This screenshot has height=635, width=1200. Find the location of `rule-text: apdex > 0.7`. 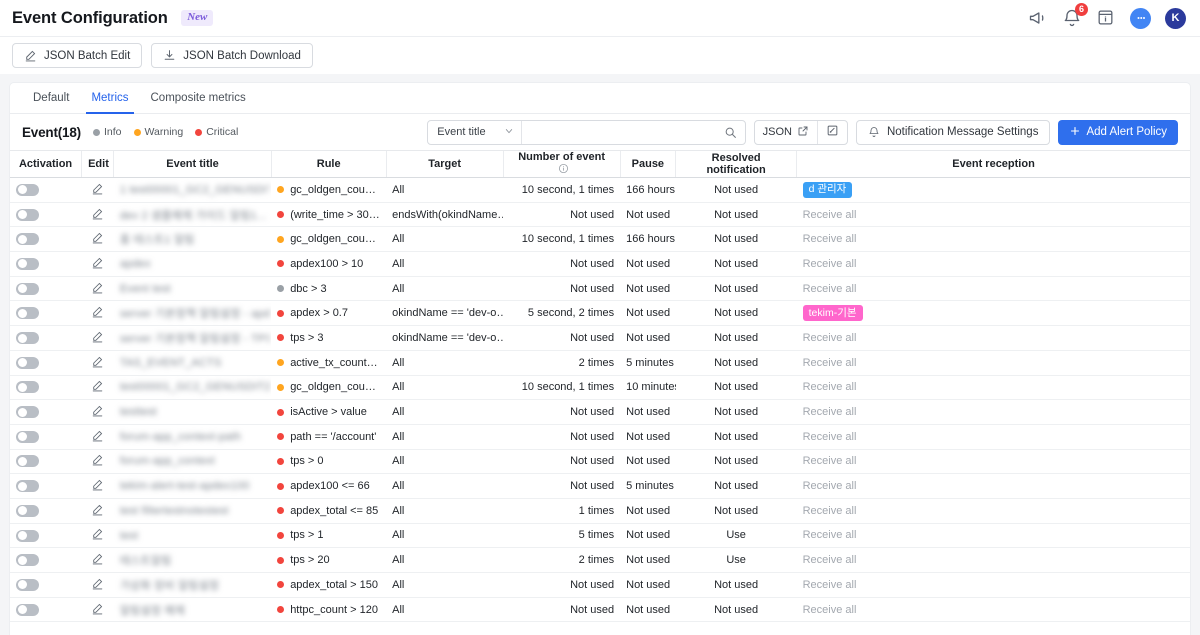

rule-text: apdex > 0.7 is located at coordinates (319, 313).